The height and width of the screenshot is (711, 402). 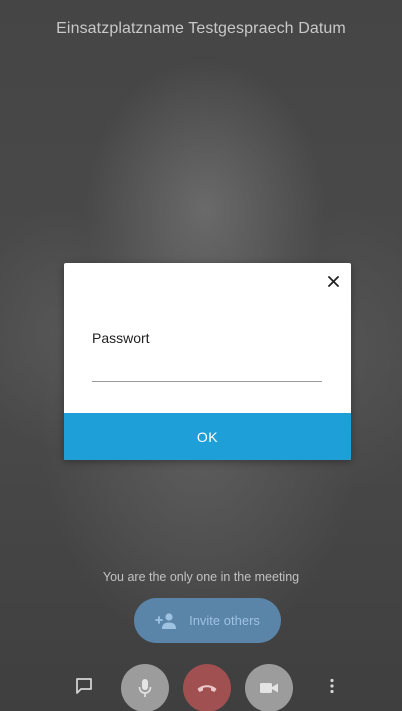 I want to click on close-icon, so click(x=333, y=281).